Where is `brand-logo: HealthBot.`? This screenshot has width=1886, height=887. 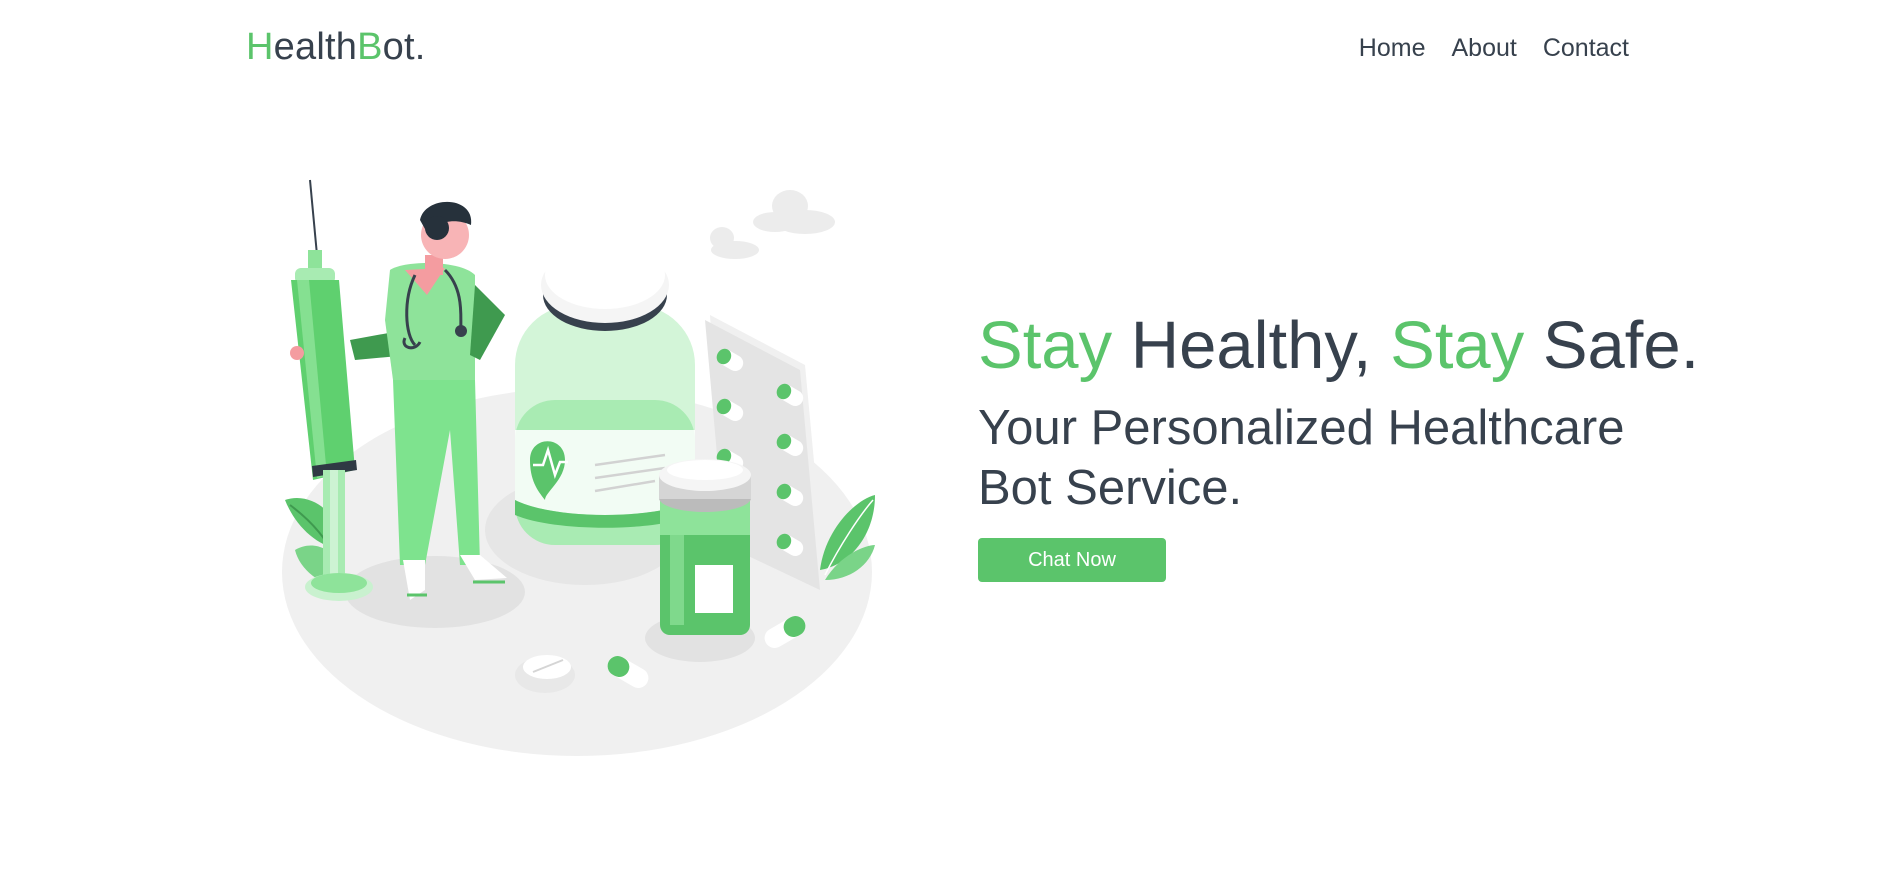 brand-logo: HealthBot. is located at coordinates (335, 47).